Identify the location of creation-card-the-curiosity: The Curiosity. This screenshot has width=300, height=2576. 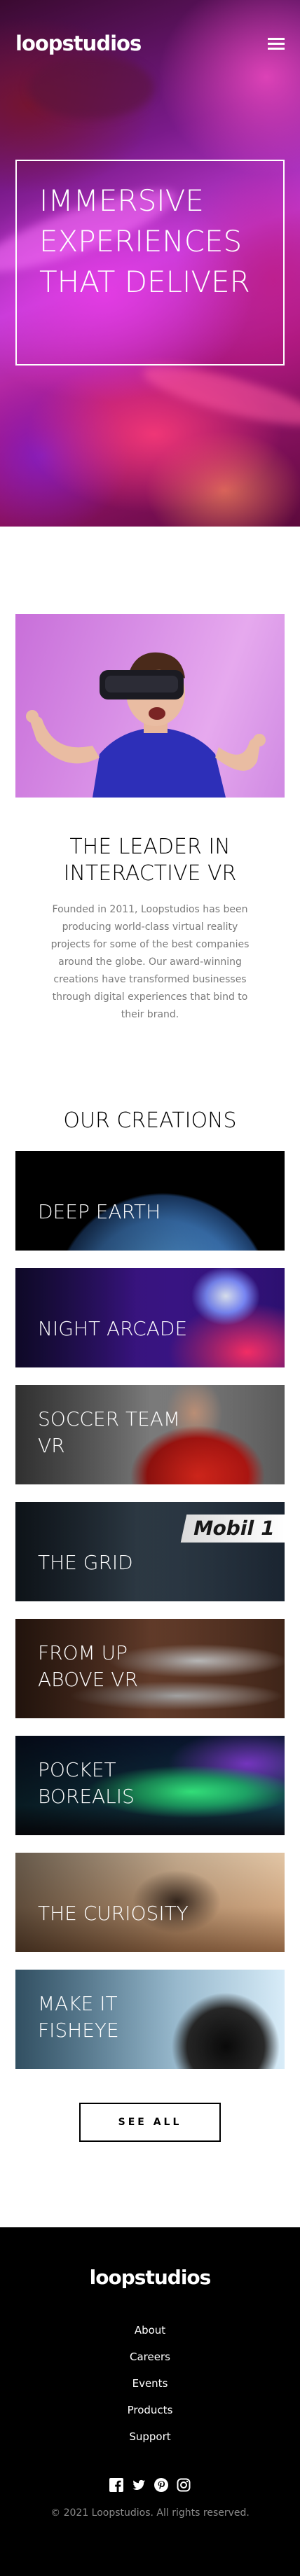
(150, 1902).